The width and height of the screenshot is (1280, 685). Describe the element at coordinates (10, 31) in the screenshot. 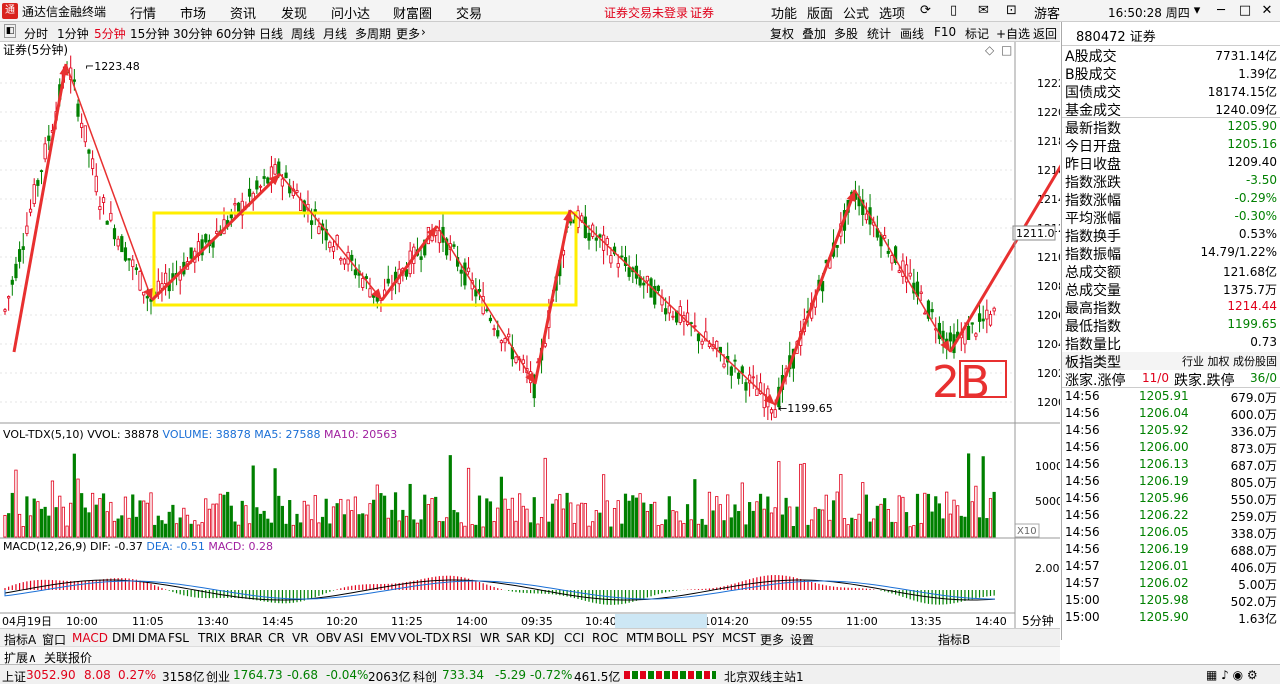

I see `panel-toggle-icon: ◧` at that location.